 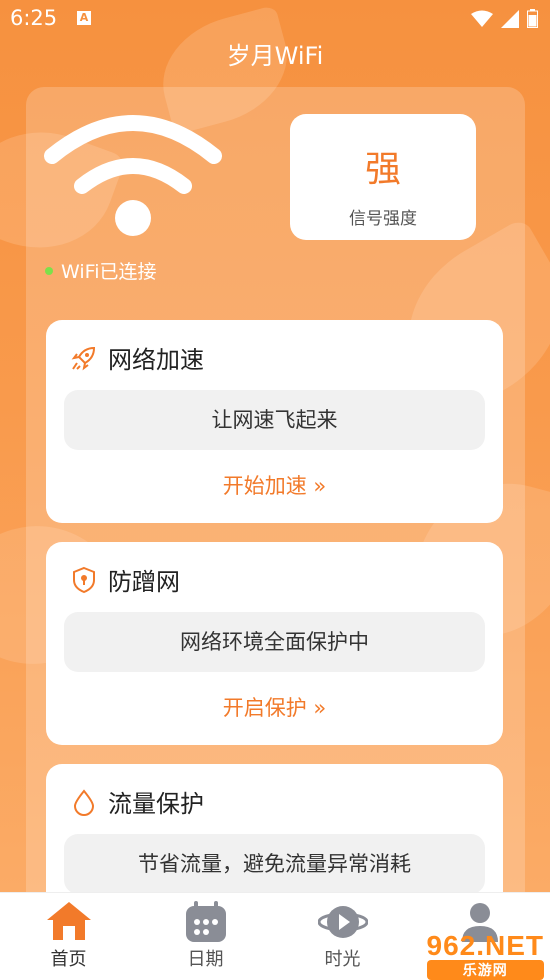 I want to click on card-description: 网络环境全面保护中, so click(x=274, y=642).